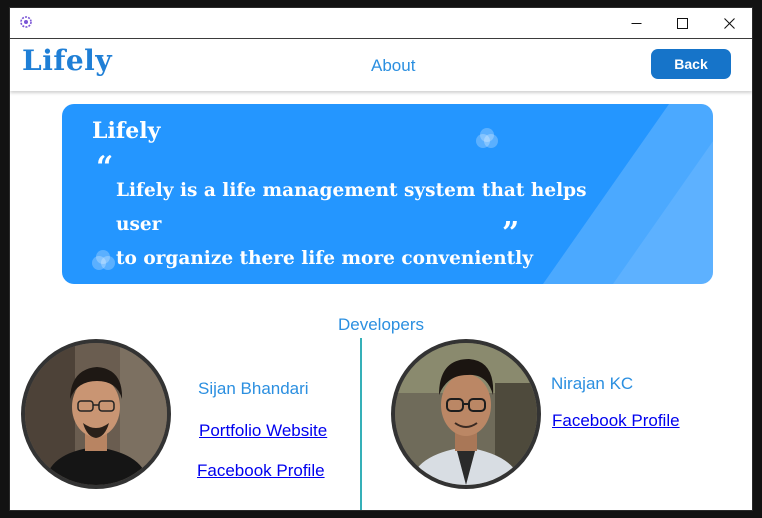 The width and height of the screenshot is (762, 518). I want to click on maximize-icon, so click(682, 23).